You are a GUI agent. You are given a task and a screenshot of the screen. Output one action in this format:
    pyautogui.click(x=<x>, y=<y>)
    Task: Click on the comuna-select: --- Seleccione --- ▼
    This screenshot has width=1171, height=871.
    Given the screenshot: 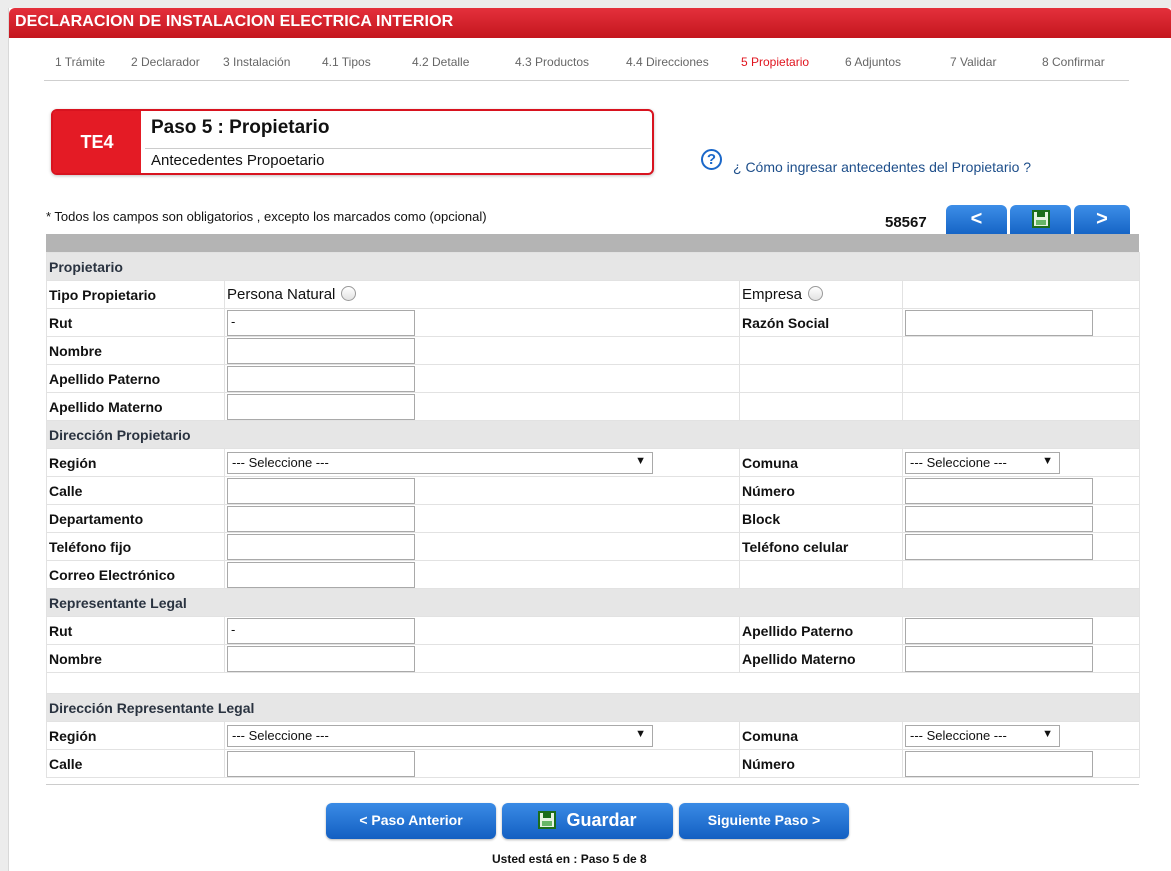 What is the action you would take?
    pyautogui.click(x=982, y=462)
    